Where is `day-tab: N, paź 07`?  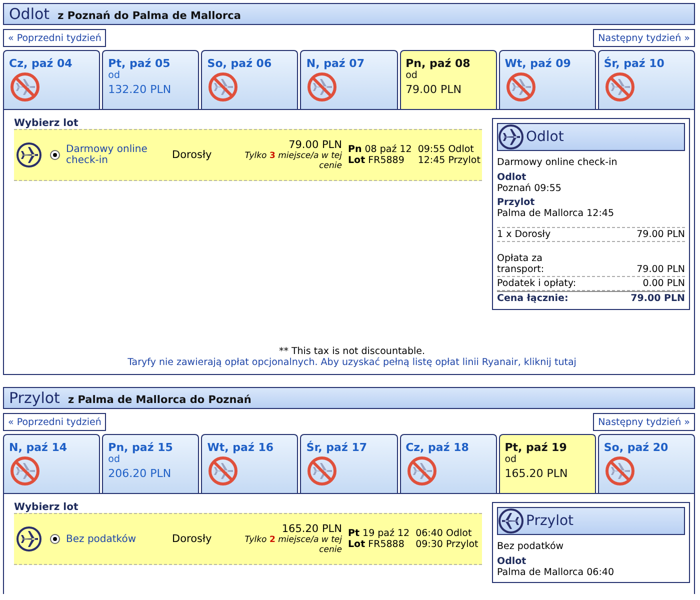
day-tab: N, paź 07 is located at coordinates (349, 79).